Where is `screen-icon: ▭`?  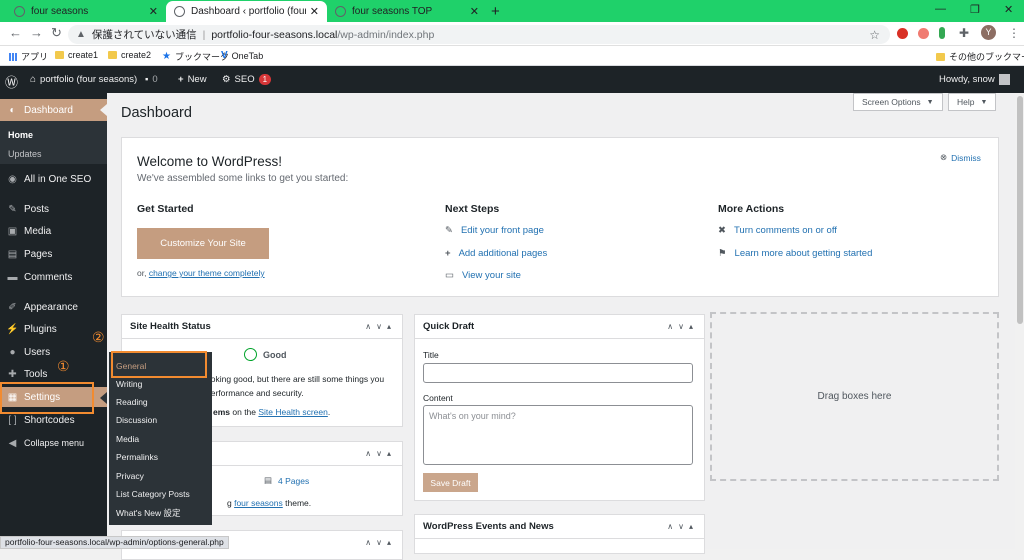 screen-icon: ▭ is located at coordinates (449, 275).